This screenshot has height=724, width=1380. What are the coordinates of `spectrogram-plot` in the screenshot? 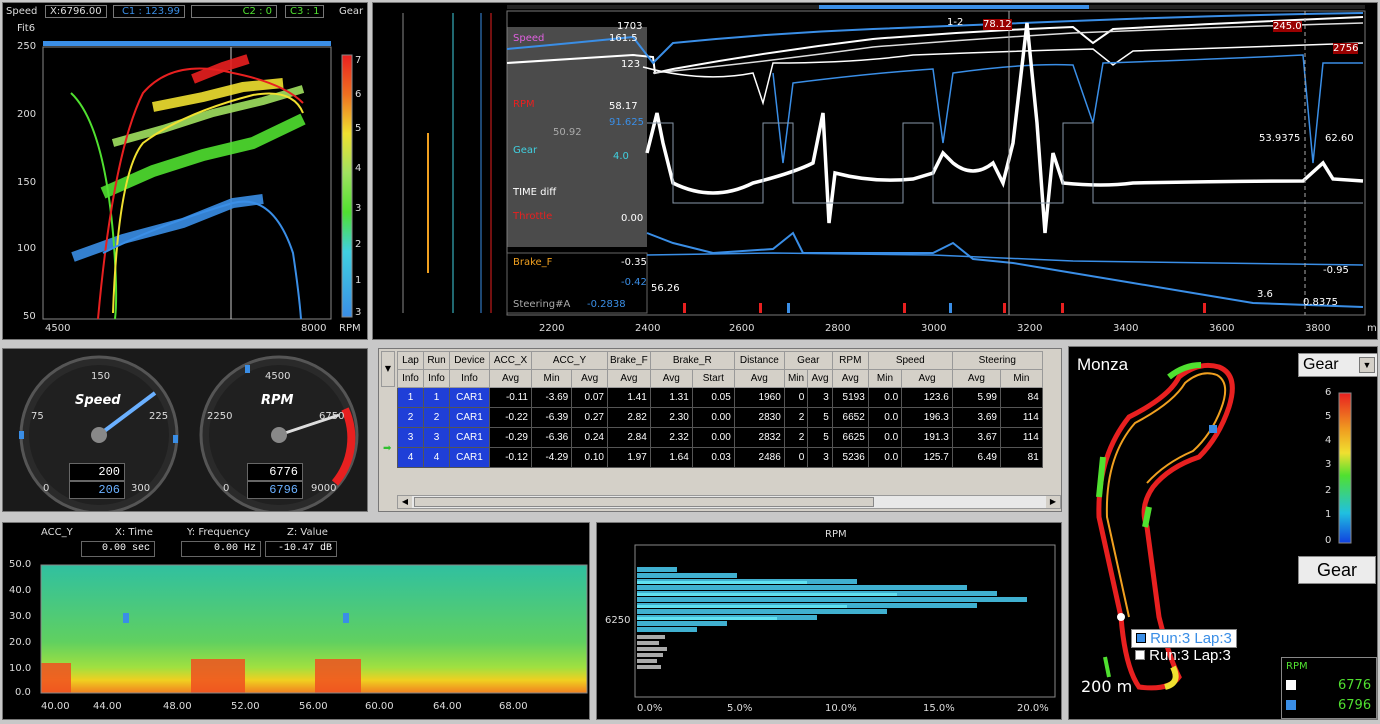 It's located at (296, 621).